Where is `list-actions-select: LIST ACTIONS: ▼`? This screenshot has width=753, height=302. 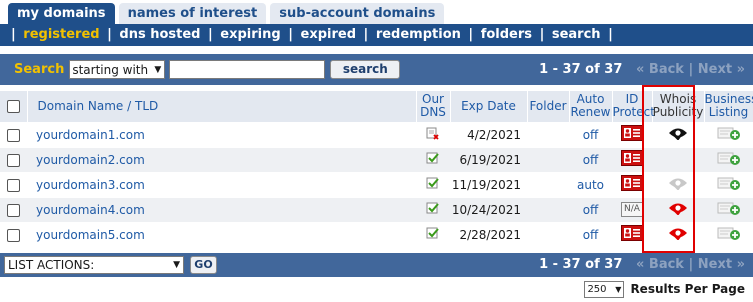
list-actions-select: LIST ACTIONS: ▼ is located at coordinates (94, 265).